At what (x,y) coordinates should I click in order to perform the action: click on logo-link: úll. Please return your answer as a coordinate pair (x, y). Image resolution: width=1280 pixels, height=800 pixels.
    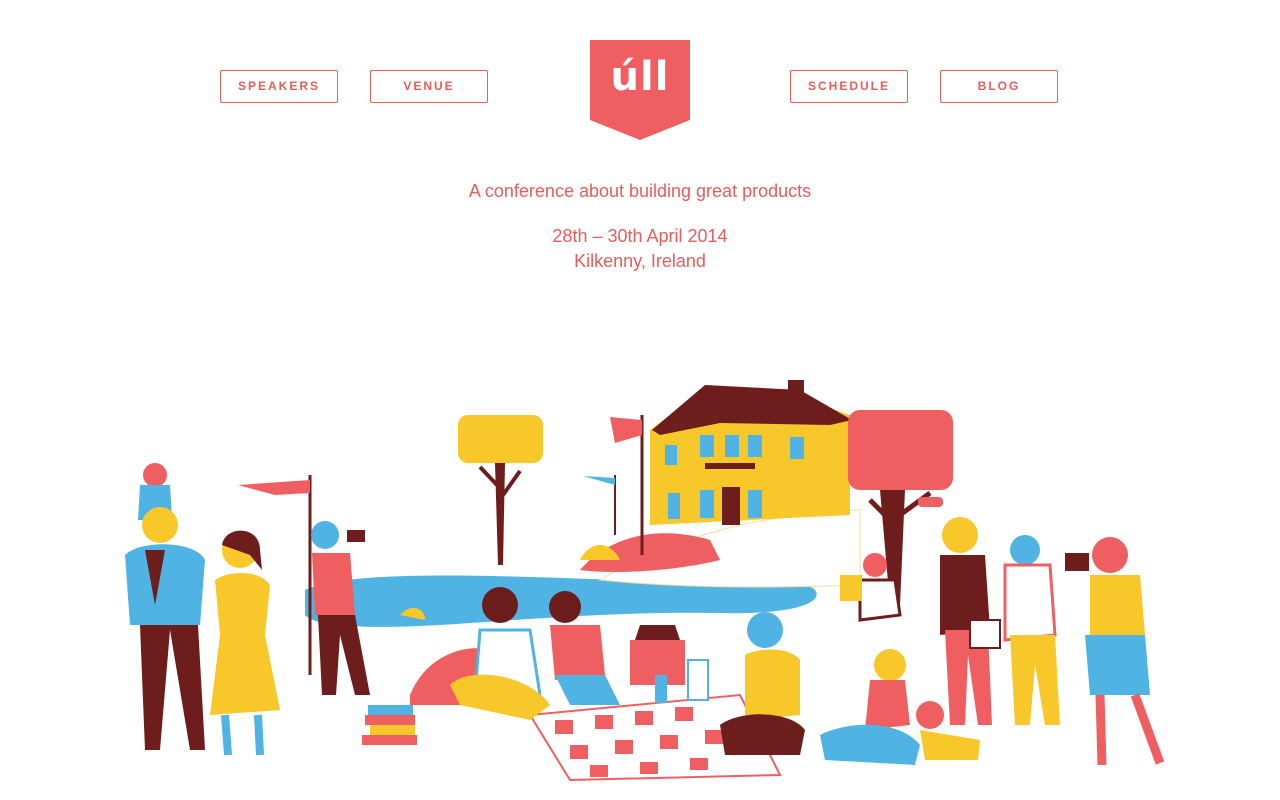
    Looking at the image, I should click on (640, 90).